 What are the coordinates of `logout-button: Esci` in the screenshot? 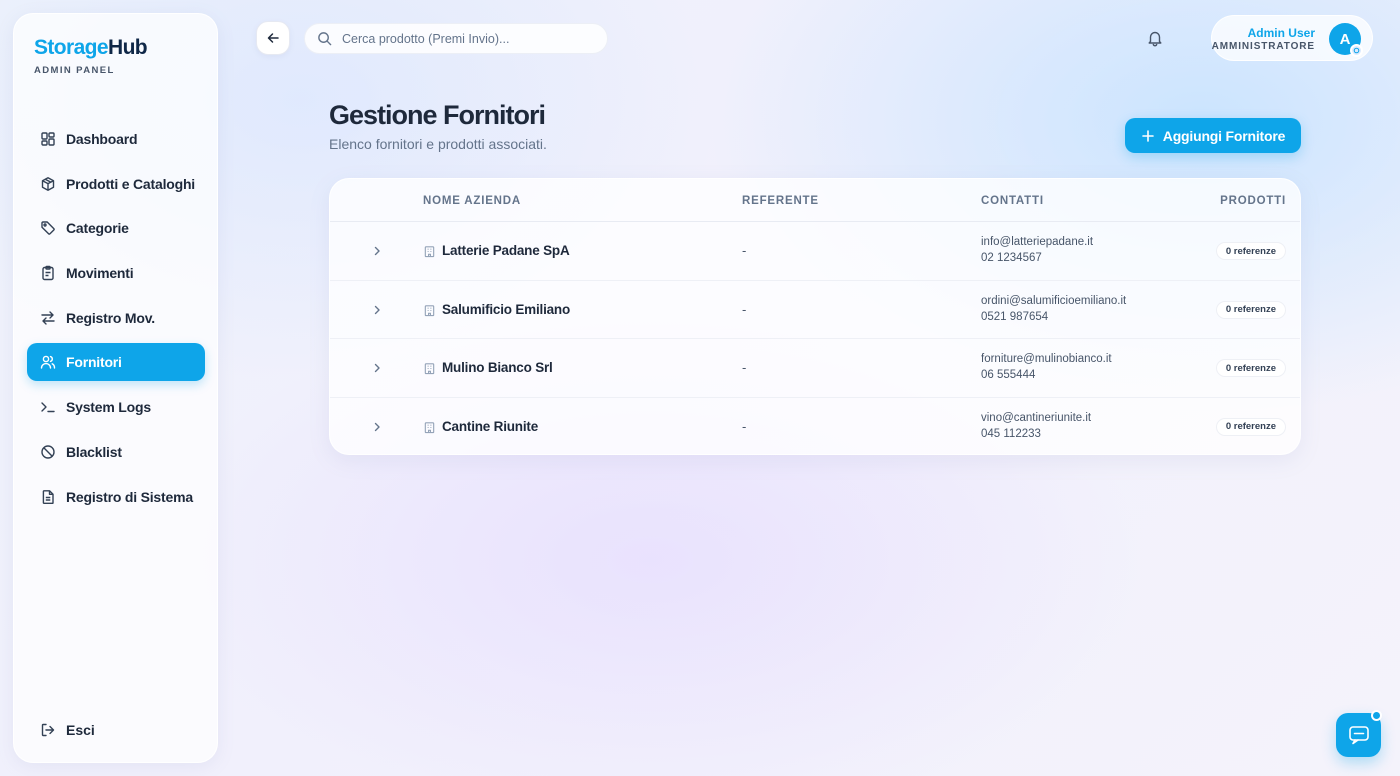 It's located at (67, 730).